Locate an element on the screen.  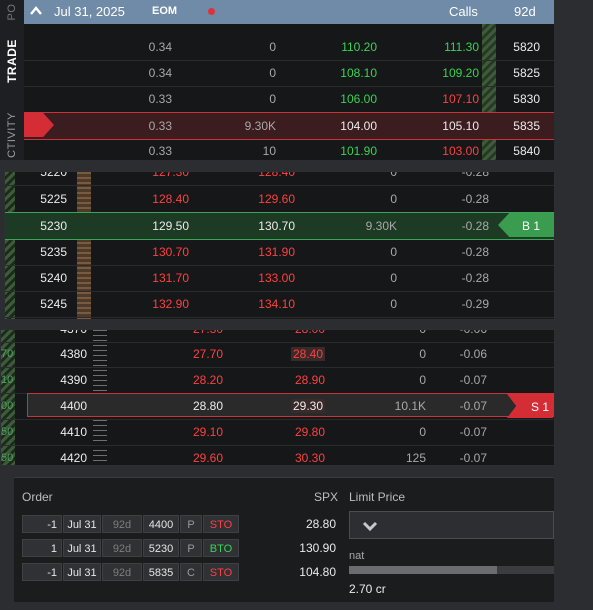
eom-tag: EOM is located at coordinates (165, 11).